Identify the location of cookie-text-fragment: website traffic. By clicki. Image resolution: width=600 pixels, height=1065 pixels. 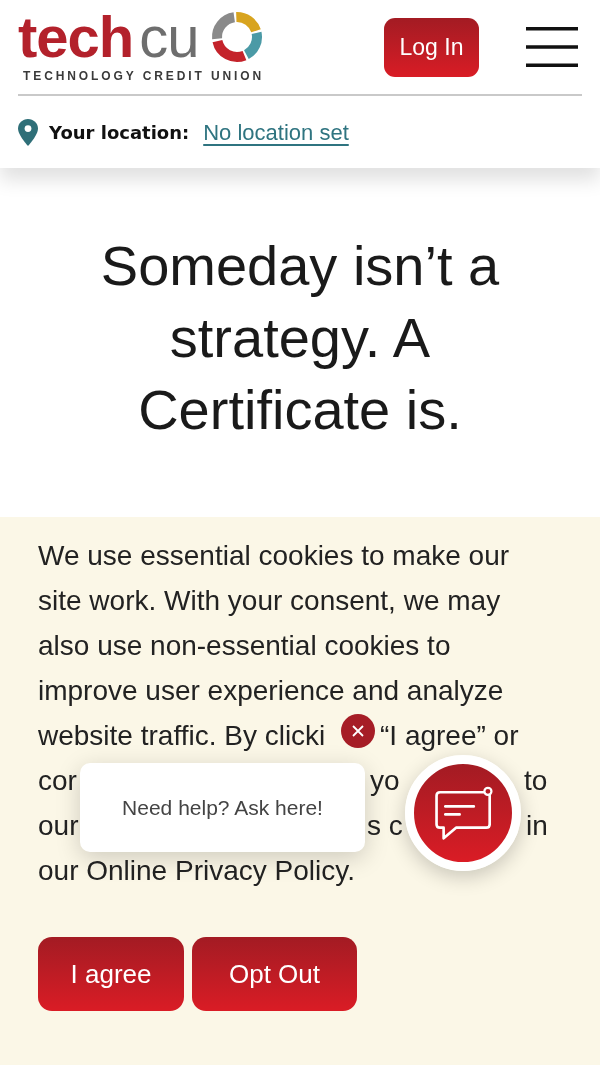
(182, 736).